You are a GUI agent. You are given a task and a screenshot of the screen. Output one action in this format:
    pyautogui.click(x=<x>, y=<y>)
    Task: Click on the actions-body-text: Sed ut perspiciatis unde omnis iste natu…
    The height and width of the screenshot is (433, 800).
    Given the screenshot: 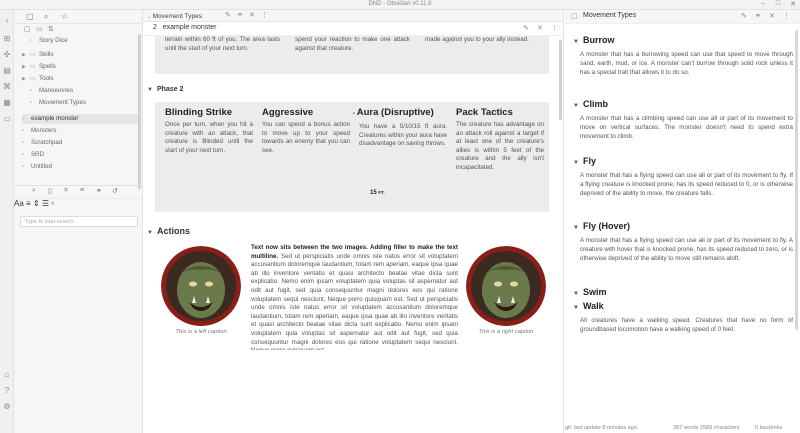 What is the action you would take?
    pyautogui.click(x=354, y=301)
    